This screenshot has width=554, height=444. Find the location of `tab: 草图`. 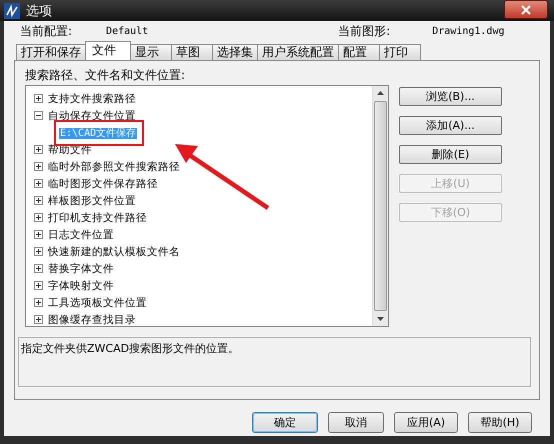

tab: 草图 is located at coordinates (192, 52).